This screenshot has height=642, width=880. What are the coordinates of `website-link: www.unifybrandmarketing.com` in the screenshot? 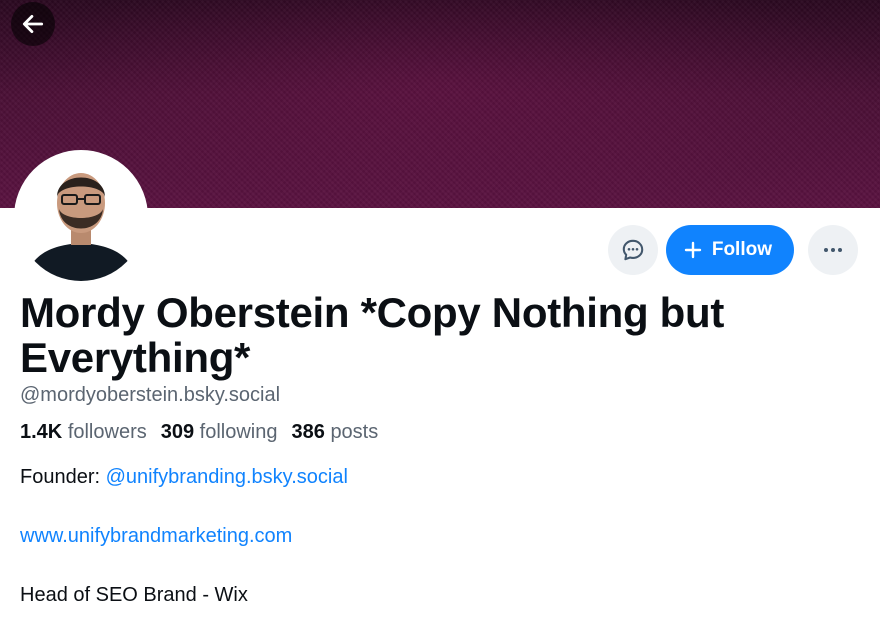 It's located at (156, 536).